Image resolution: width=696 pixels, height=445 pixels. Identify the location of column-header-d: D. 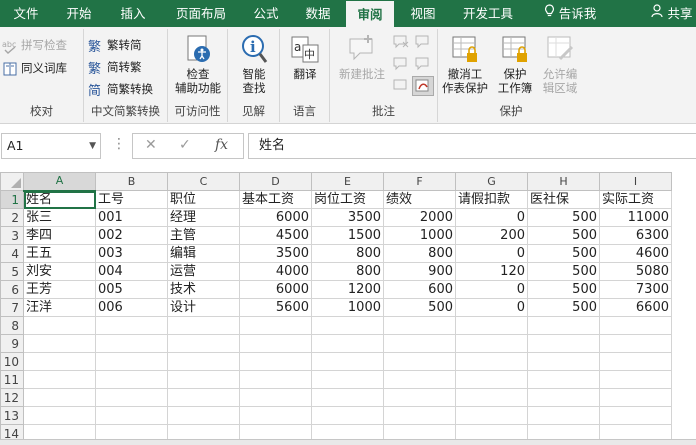
(275, 181).